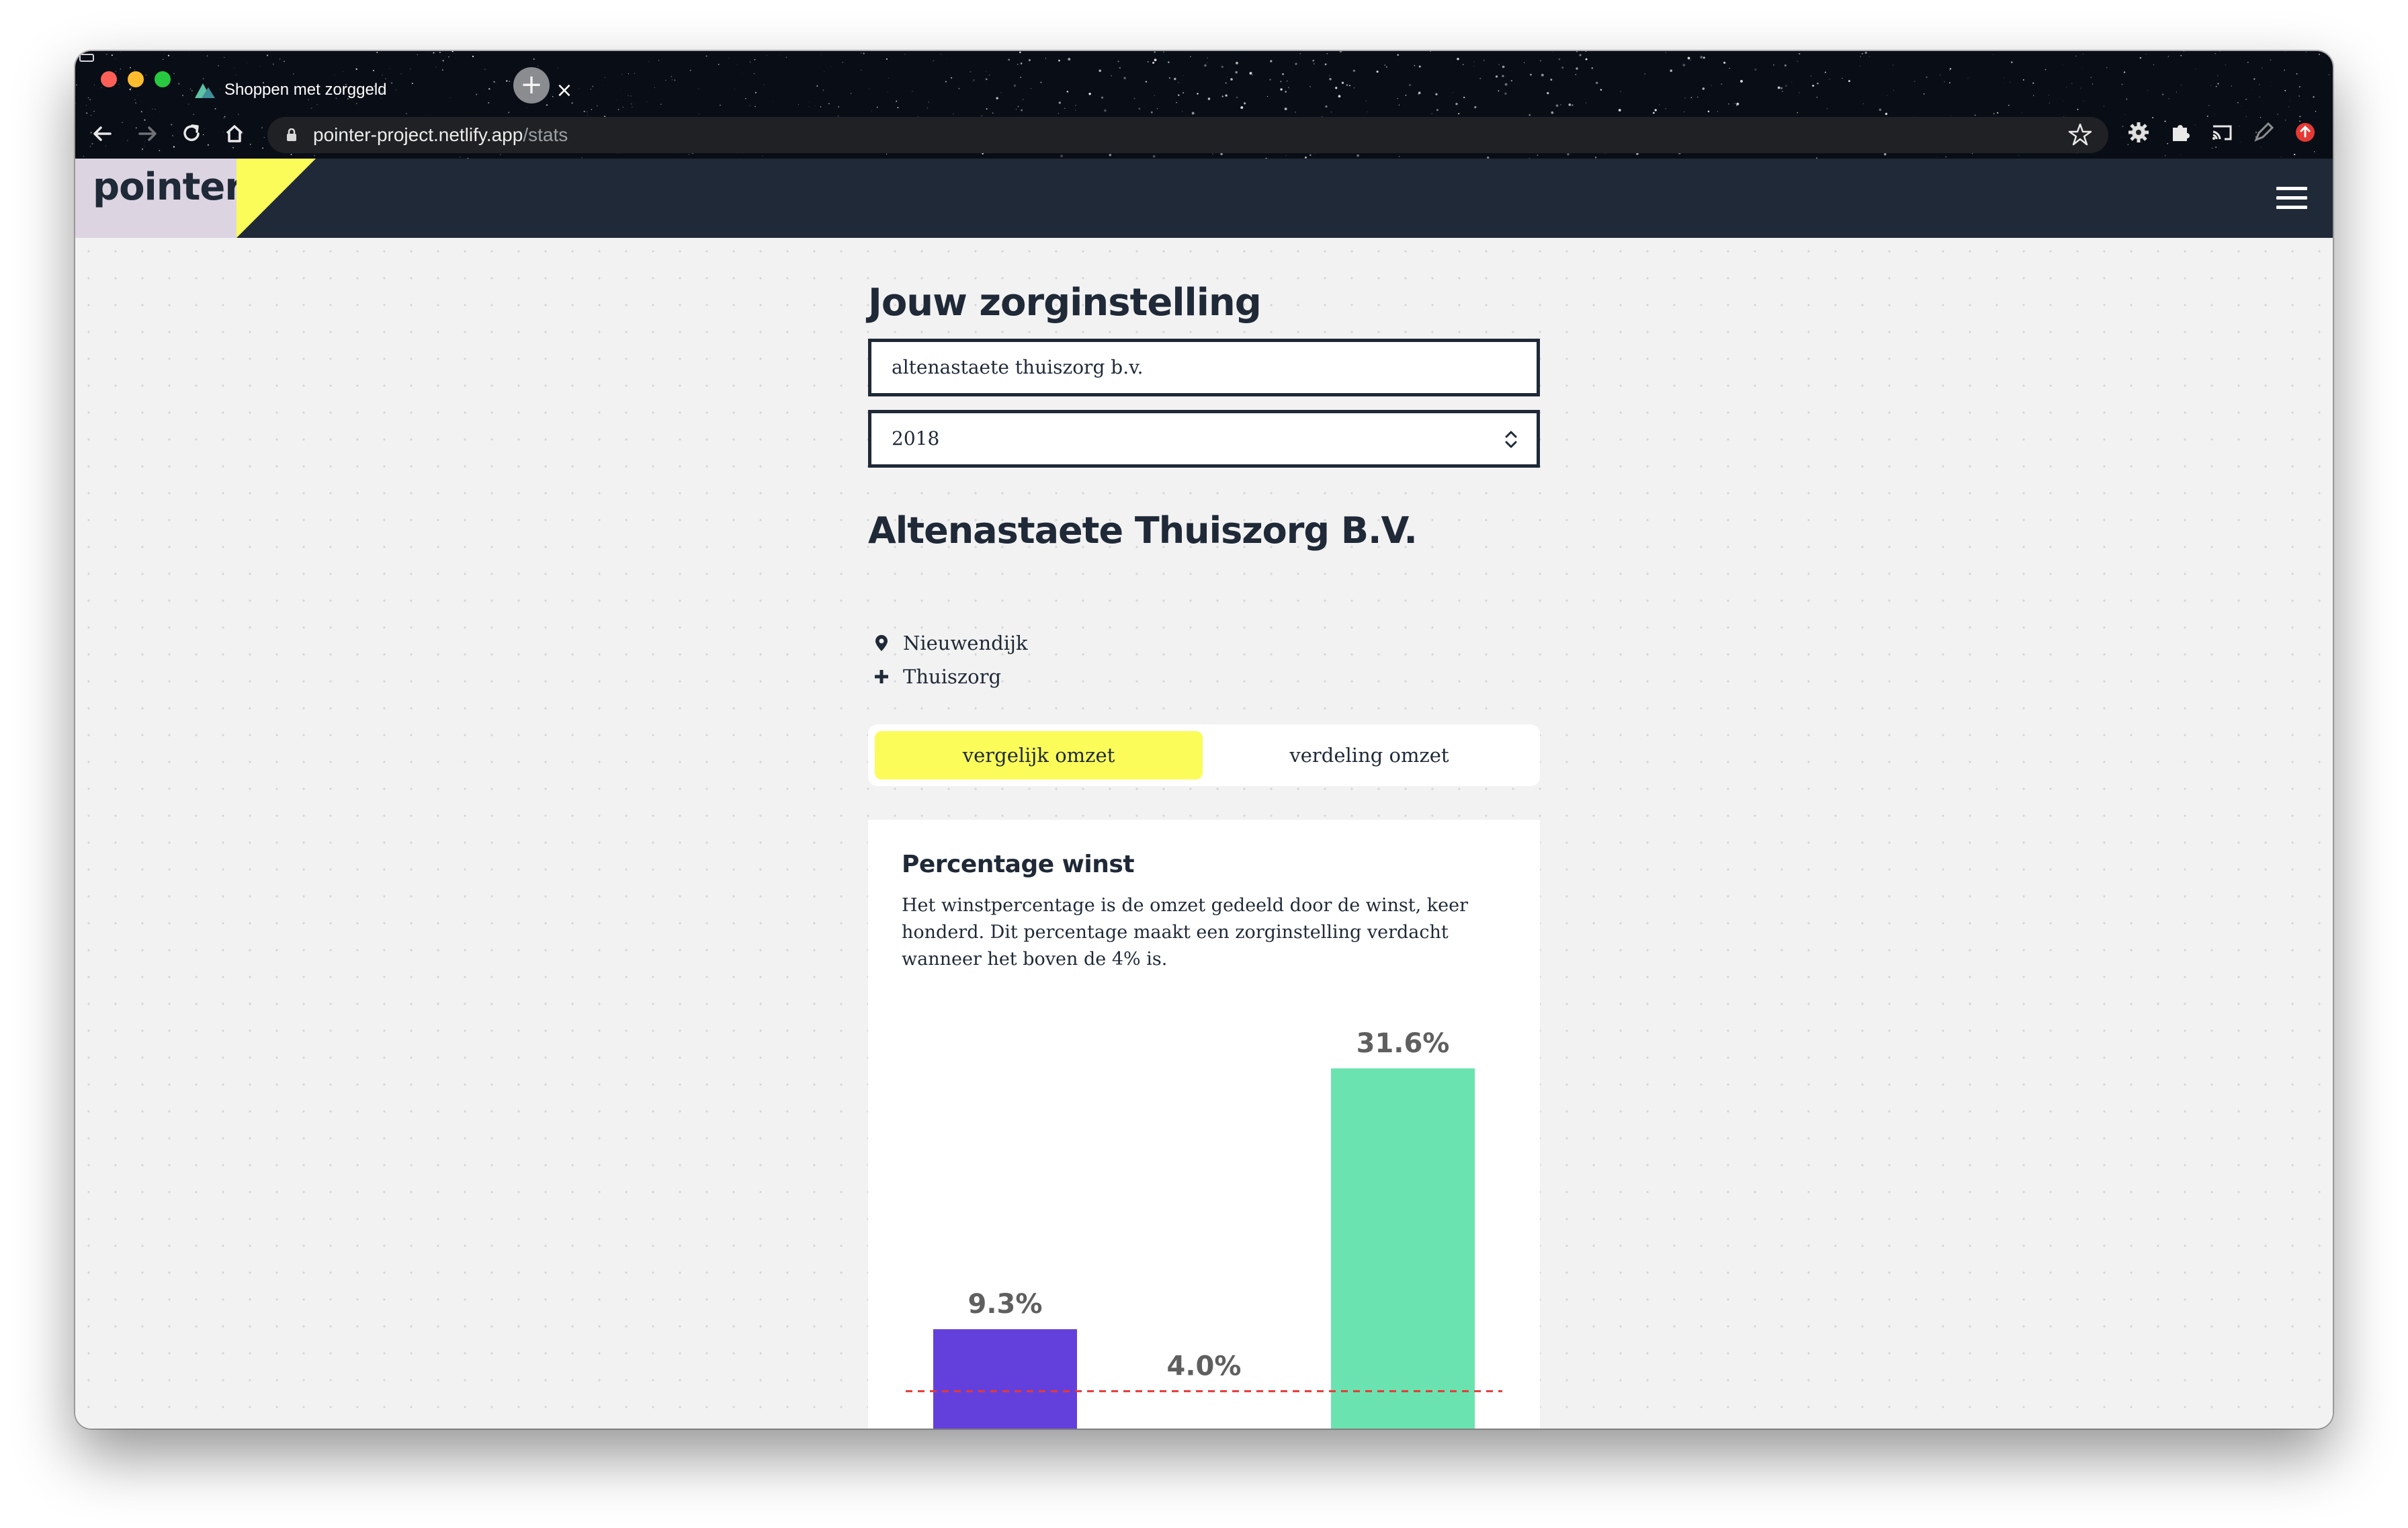 The height and width of the screenshot is (1528, 2408). I want to click on chevron-updown-icon, so click(1511, 440).